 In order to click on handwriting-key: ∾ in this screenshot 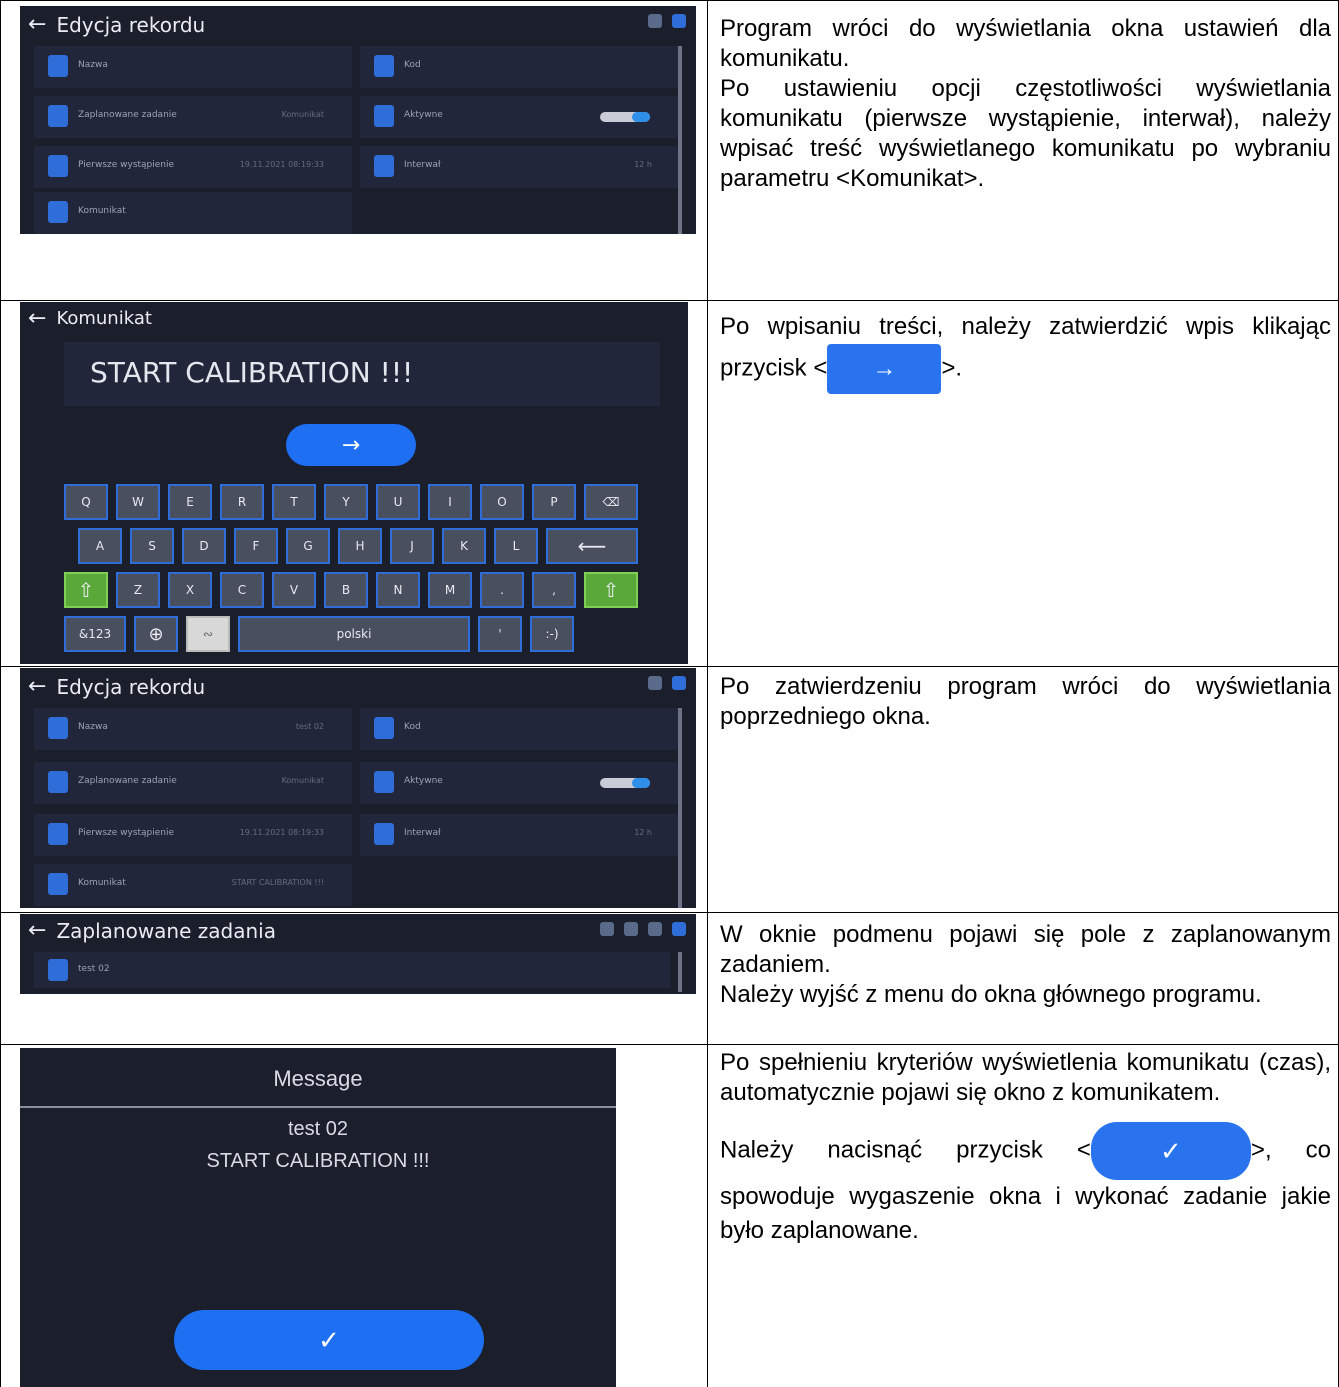, I will do `click(208, 634)`.